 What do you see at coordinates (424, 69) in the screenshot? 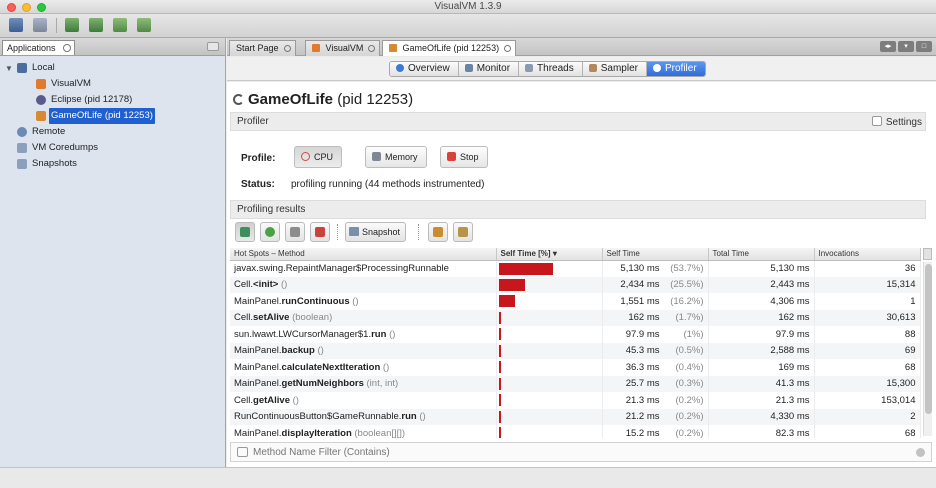
I see `tab-overview: Overview` at bounding box center [424, 69].